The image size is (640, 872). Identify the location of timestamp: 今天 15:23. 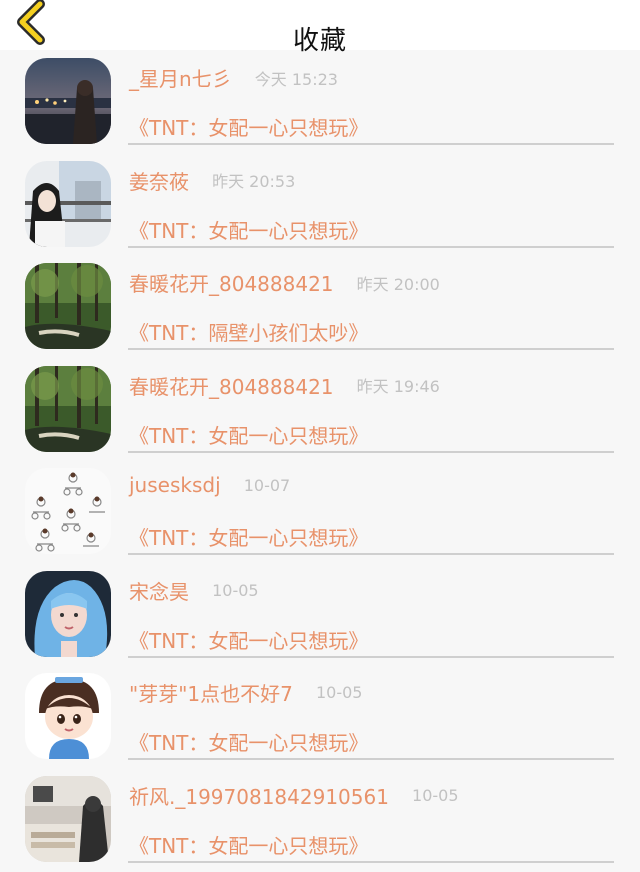
(296, 79).